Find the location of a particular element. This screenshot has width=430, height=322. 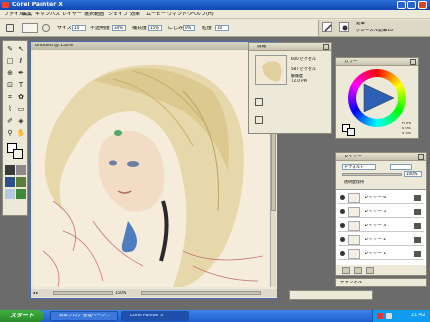

minimize-button is located at coordinates (401, 5).